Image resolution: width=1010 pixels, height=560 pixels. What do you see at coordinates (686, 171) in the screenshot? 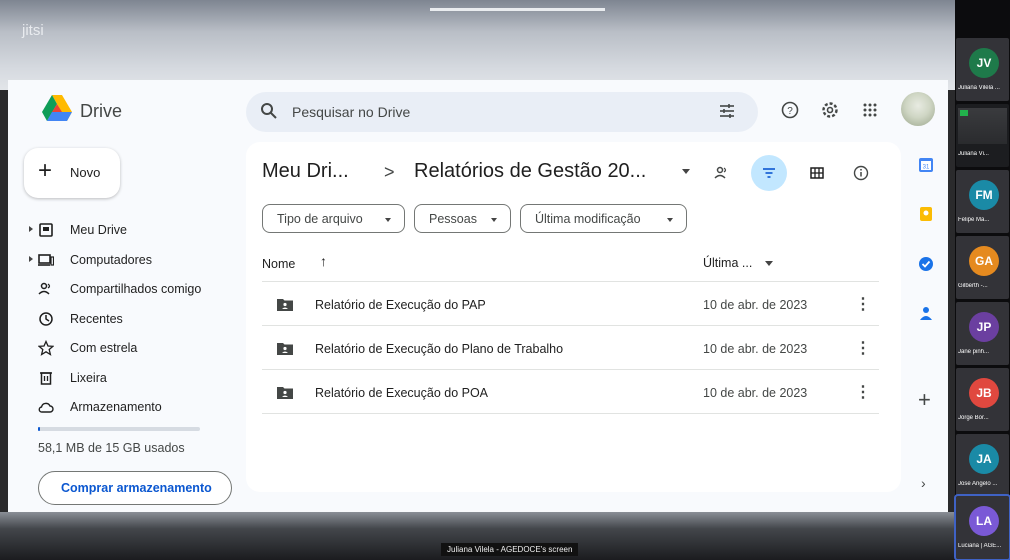
I see `folder-menu-caret-icon` at bounding box center [686, 171].